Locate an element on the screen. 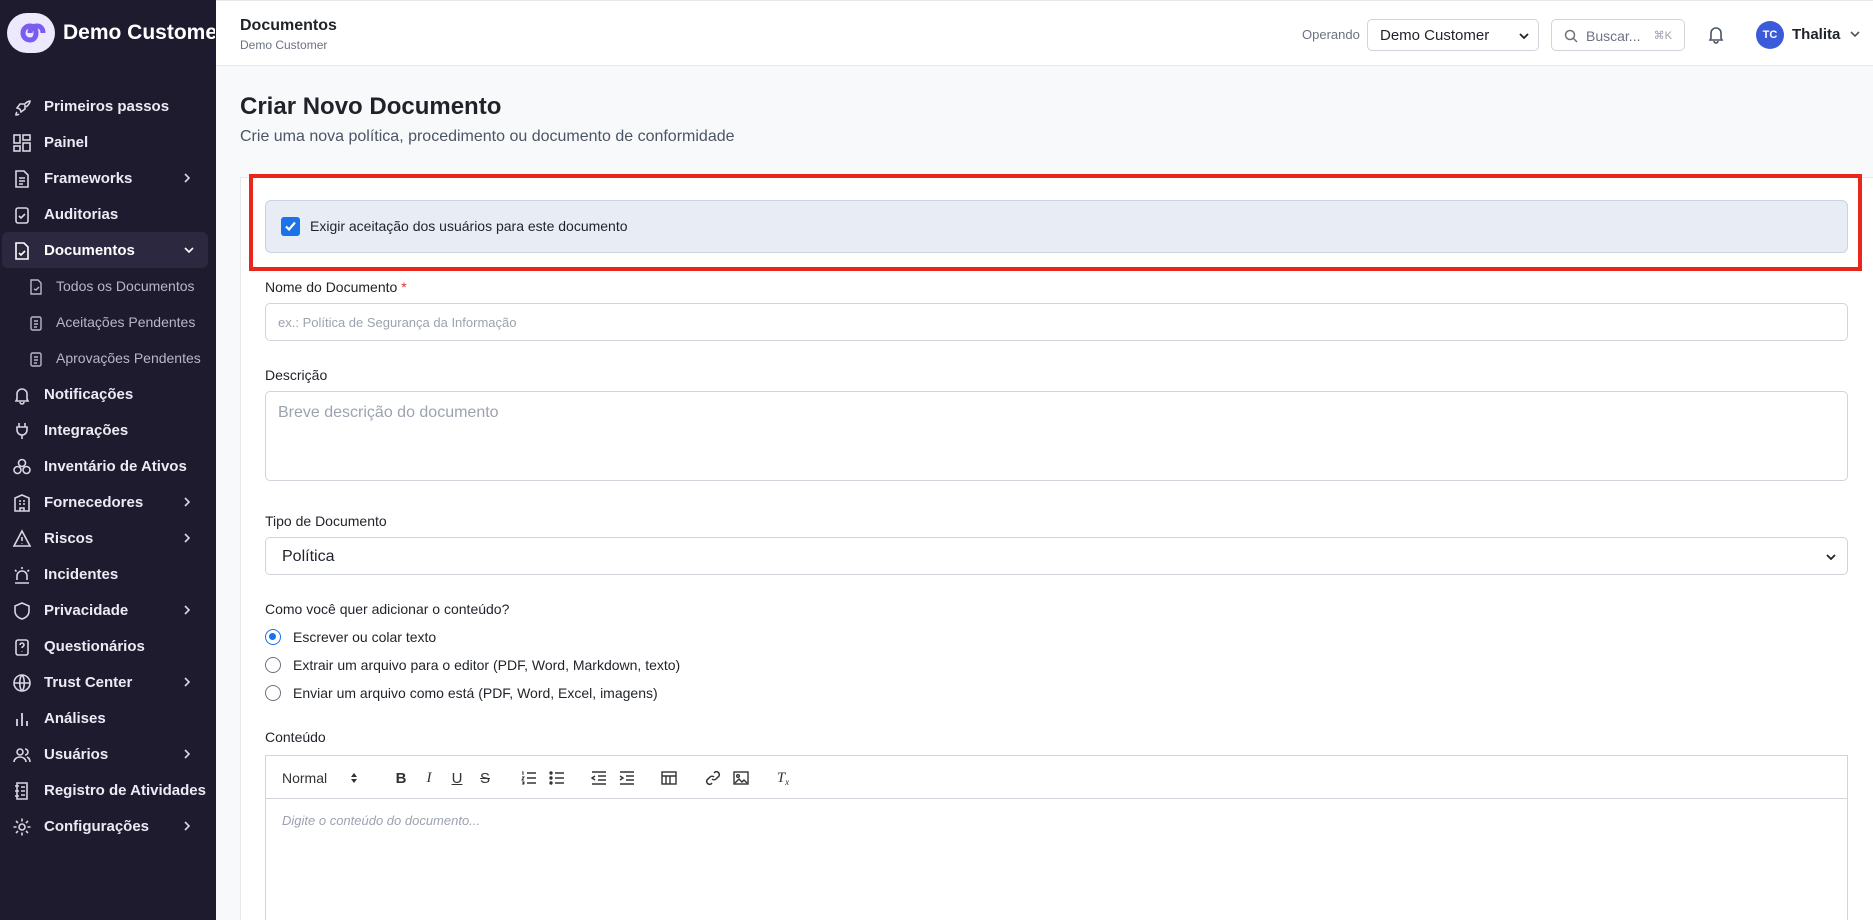 The image size is (1873, 920). avatar: TC is located at coordinates (1770, 35).